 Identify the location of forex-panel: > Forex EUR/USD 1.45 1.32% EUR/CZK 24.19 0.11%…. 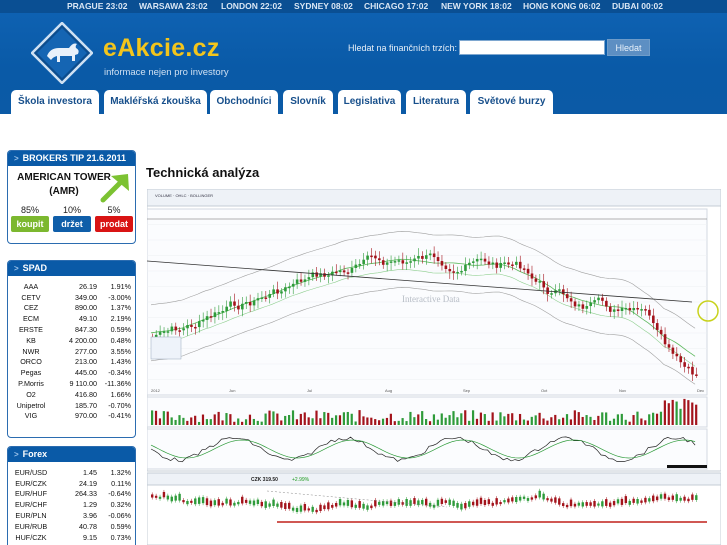
(71, 495).